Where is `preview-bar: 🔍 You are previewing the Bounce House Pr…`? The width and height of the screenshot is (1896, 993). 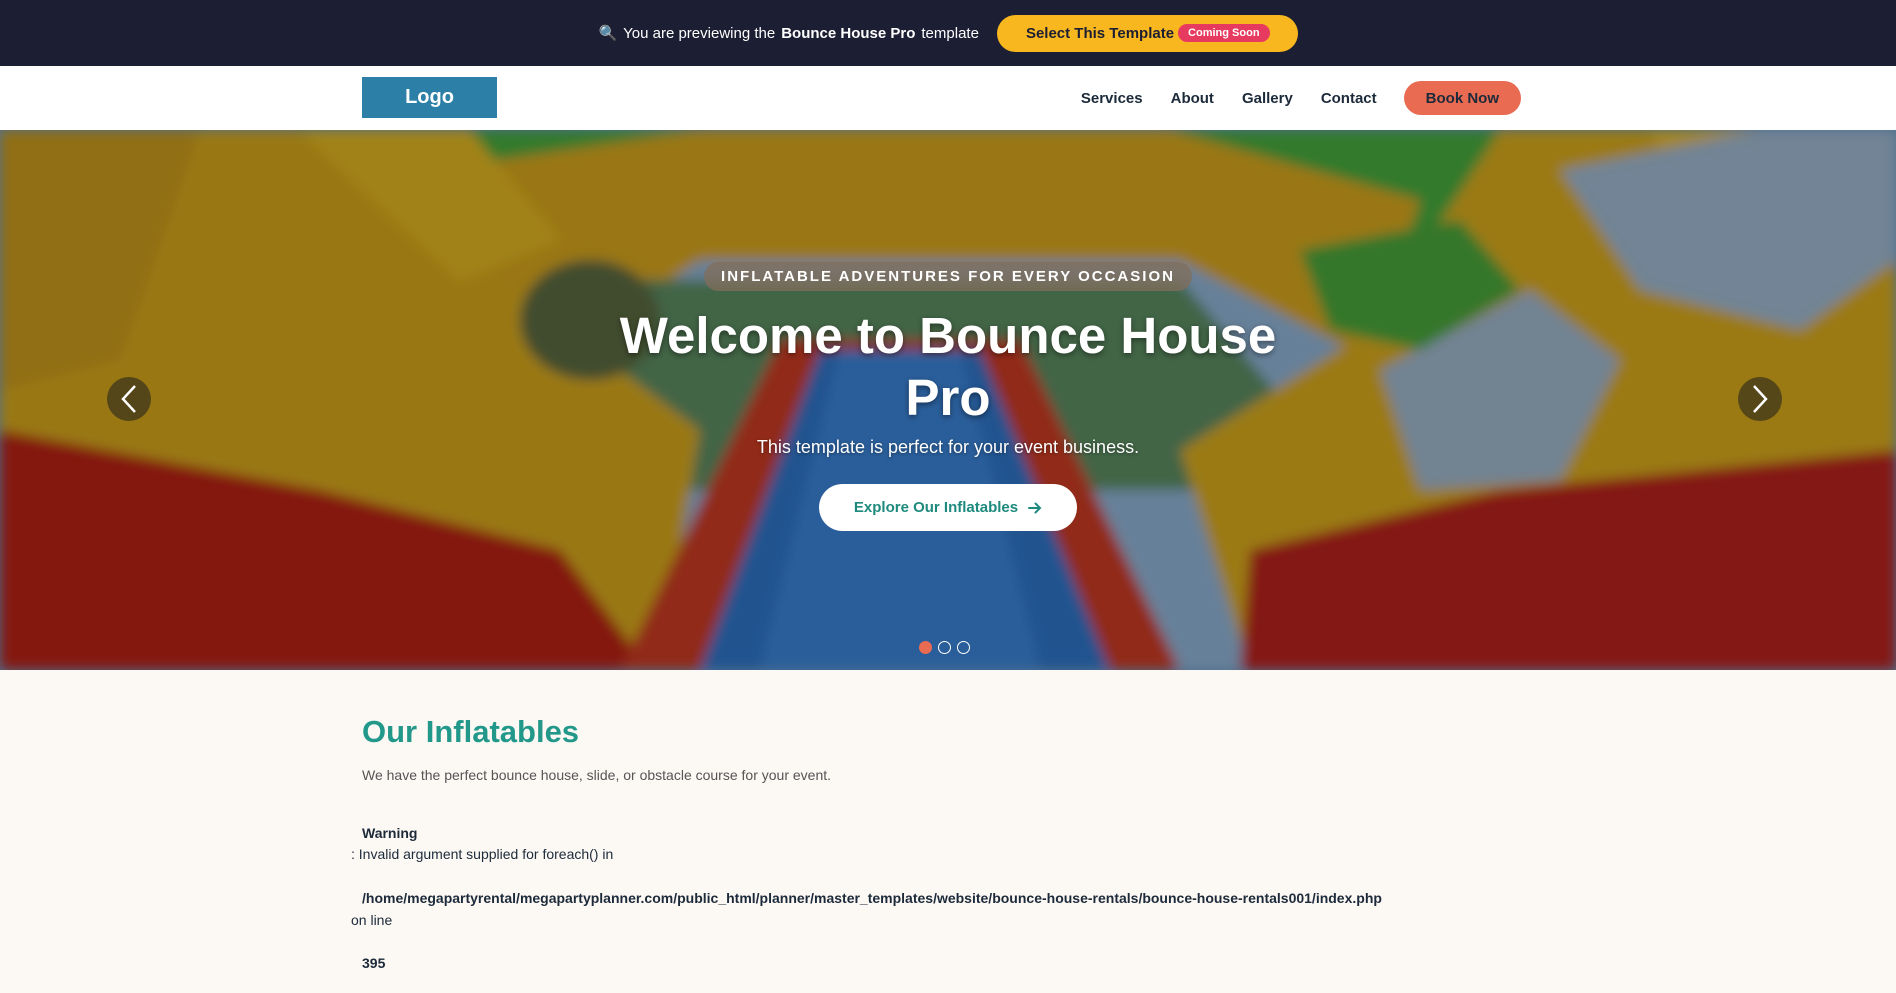 preview-bar: 🔍 You are previewing the Bounce House Pr… is located at coordinates (948, 33).